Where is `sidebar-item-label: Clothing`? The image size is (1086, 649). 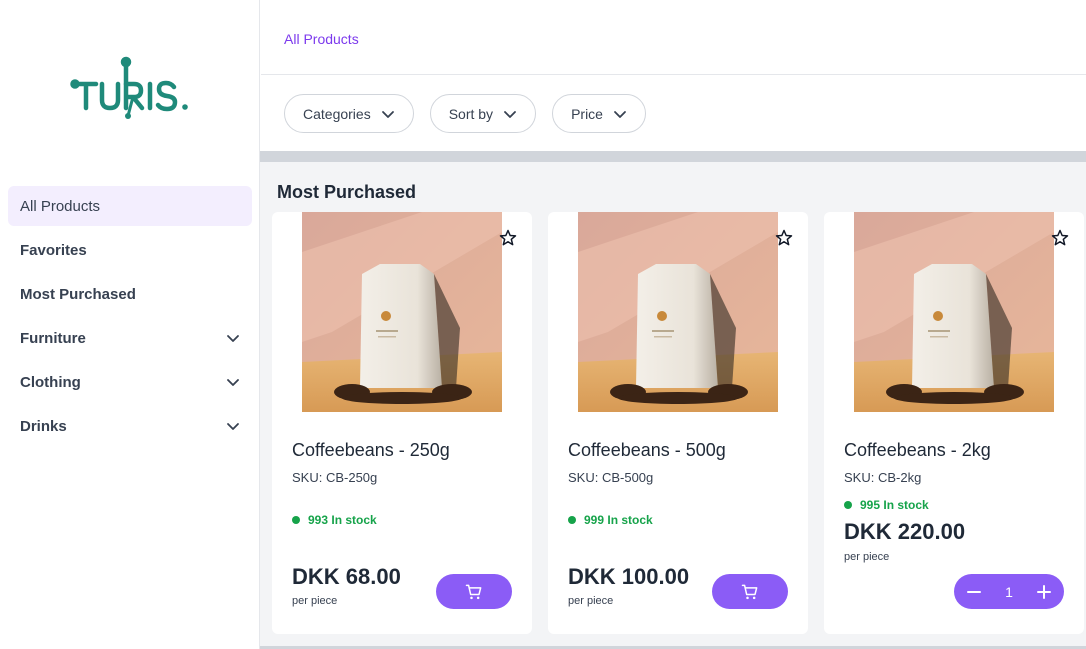
sidebar-item-label: Clothing is located at coordinates (50, 382).